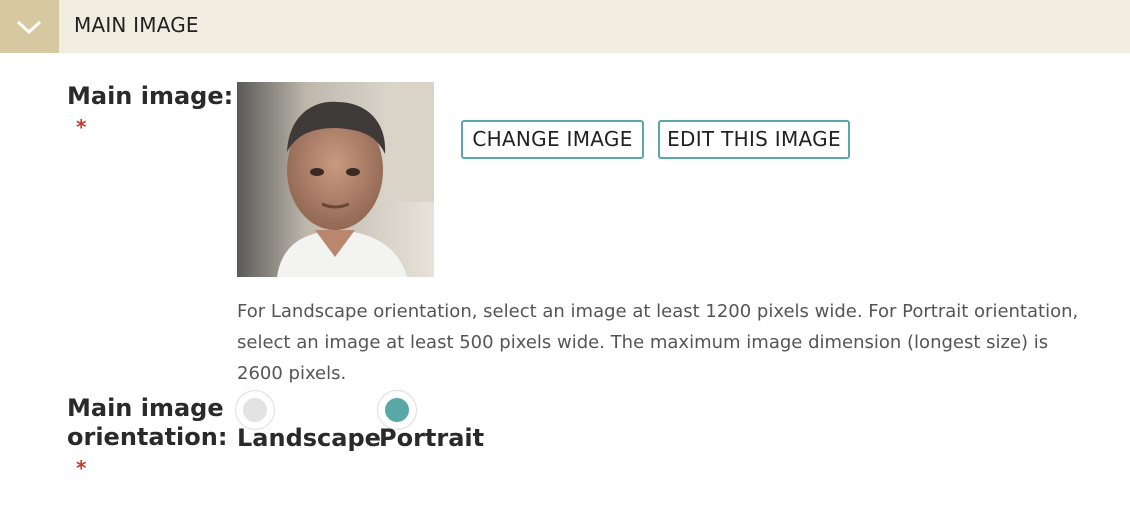 This screenshot has width=1130, height=517. I want to click on orientation-label-line1: Main image, so click(145, 408).